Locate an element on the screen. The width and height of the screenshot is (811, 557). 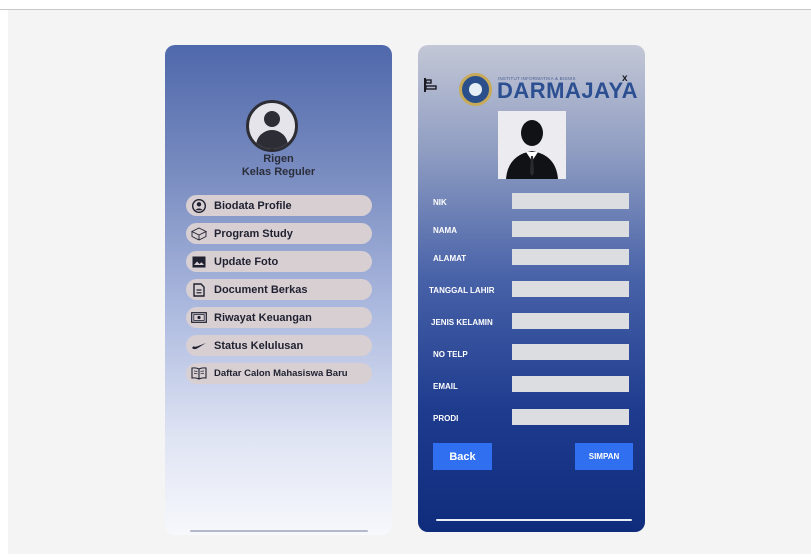
email-field is located at coordinates (570, 384).